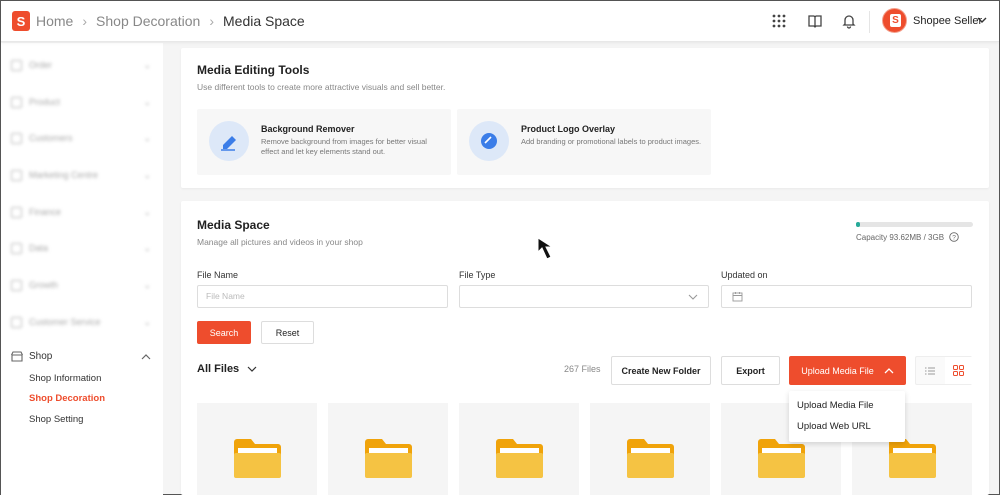 The width and height of the screenshot is (1000, 495). Describe the element at coordinates (17, 356) in the screenshot. I see `shop-icon` at that location.